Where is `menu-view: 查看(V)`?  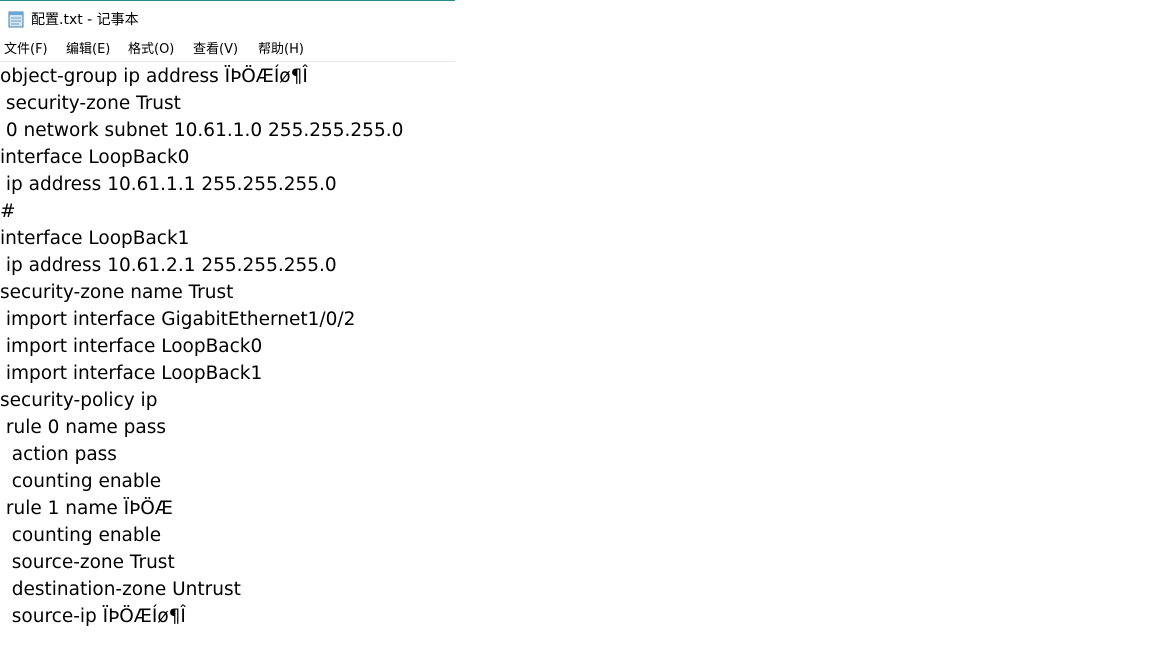 menu-view: 查看(V) is located at coordinates (215, 50).